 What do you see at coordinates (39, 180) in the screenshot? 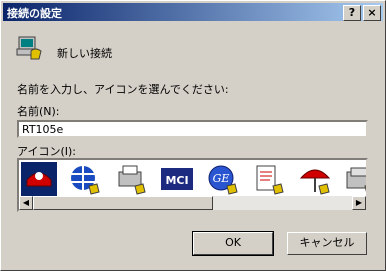
I see `red-phone-icon` at bounding box center [39, 180].